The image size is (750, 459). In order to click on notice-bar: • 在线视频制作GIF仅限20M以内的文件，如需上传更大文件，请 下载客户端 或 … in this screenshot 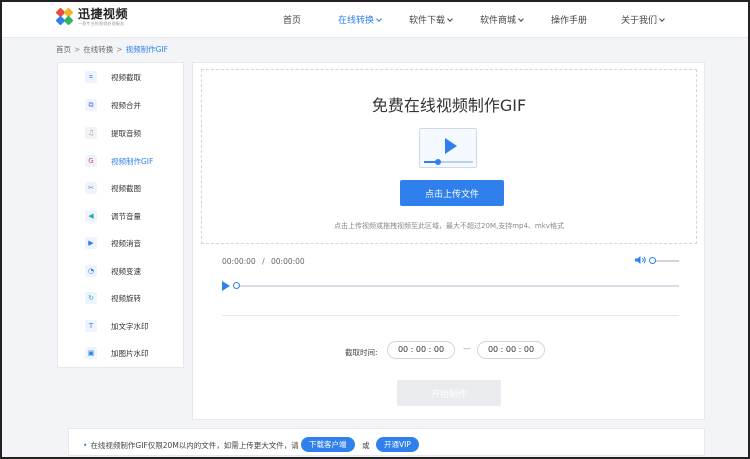, I will do `click(386, 442)`.